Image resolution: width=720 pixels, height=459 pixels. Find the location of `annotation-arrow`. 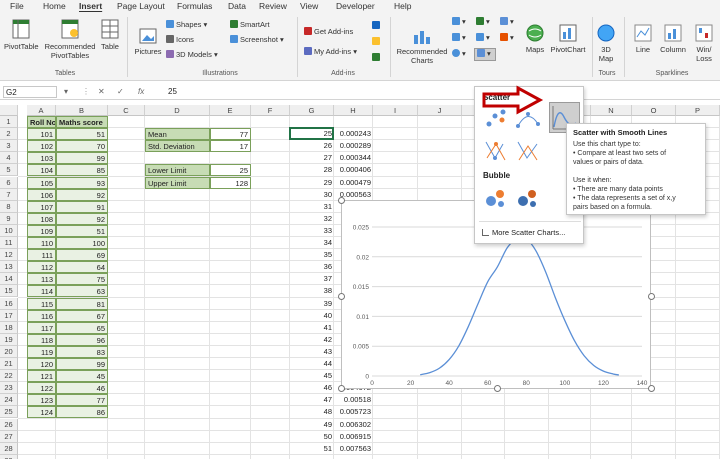

annotation-arrow is located at coordinates (513, 100).